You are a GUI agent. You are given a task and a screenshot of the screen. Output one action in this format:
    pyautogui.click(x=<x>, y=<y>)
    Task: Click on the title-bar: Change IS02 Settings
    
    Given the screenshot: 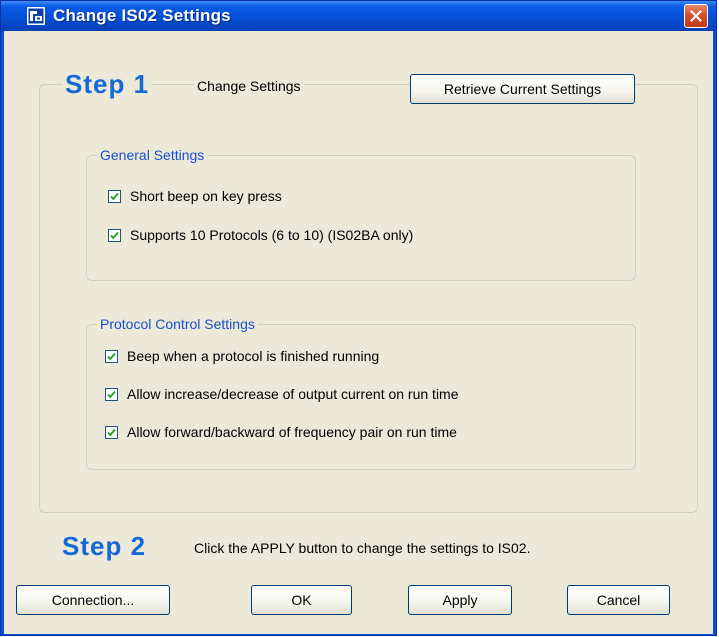 What is the action you would take?
    pyautogui.click(x=358, y=16)
    